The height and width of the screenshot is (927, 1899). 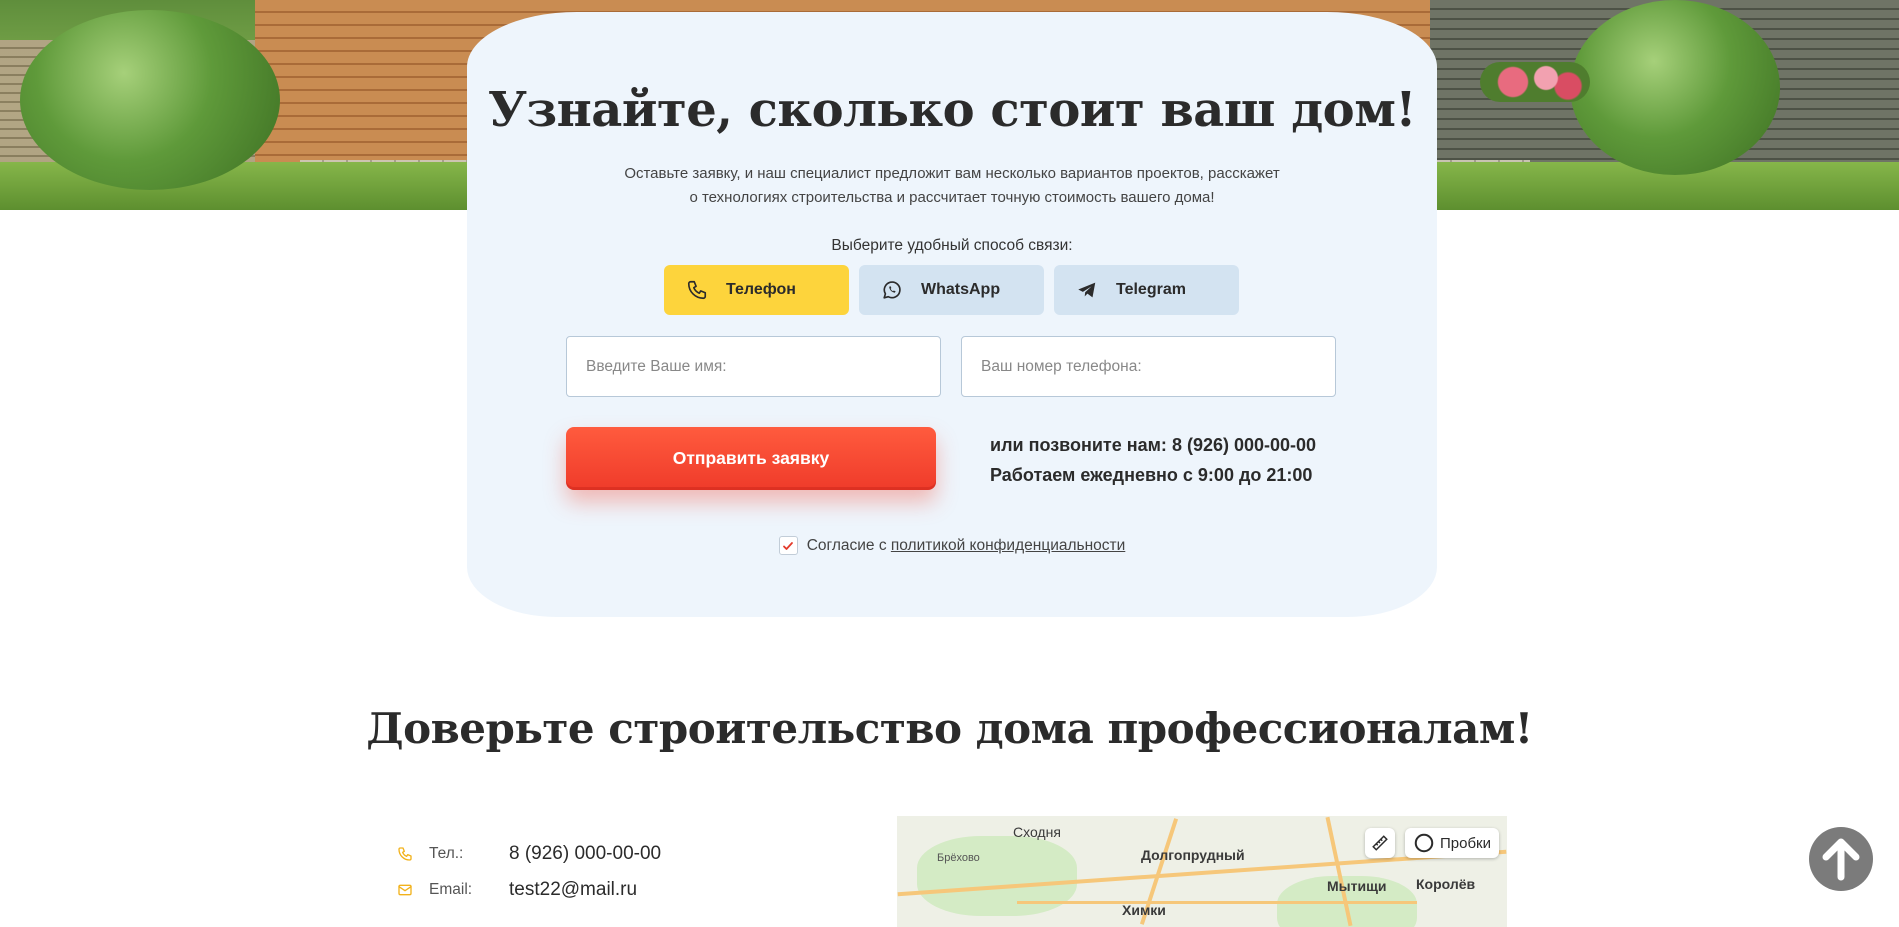 I want to click on scroll-to-top-button, so click(x=1841, y=859).